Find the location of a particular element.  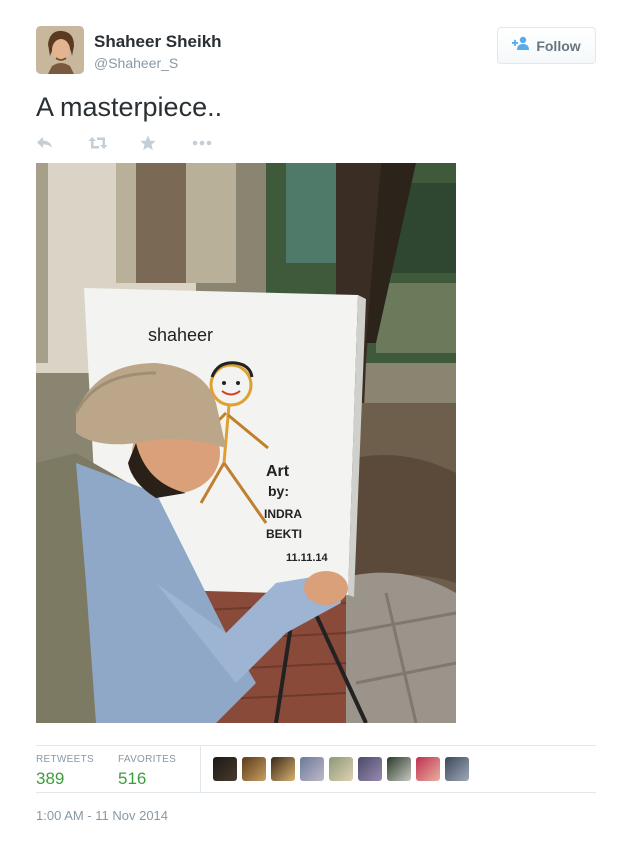

favorites-stat: FAVORITES 516 is located at coordinates (147, 772).